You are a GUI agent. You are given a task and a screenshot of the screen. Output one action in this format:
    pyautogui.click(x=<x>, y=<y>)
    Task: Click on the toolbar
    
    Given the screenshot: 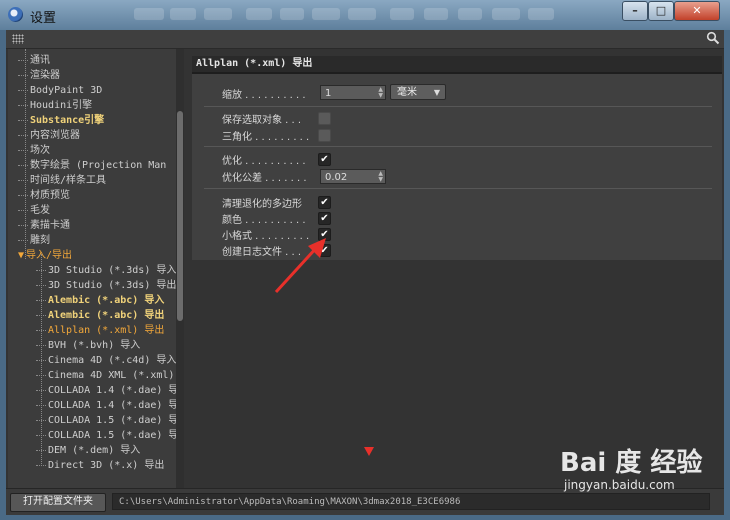 What is the action you would take?
    pyautogui.click(x=365, y=39)
    